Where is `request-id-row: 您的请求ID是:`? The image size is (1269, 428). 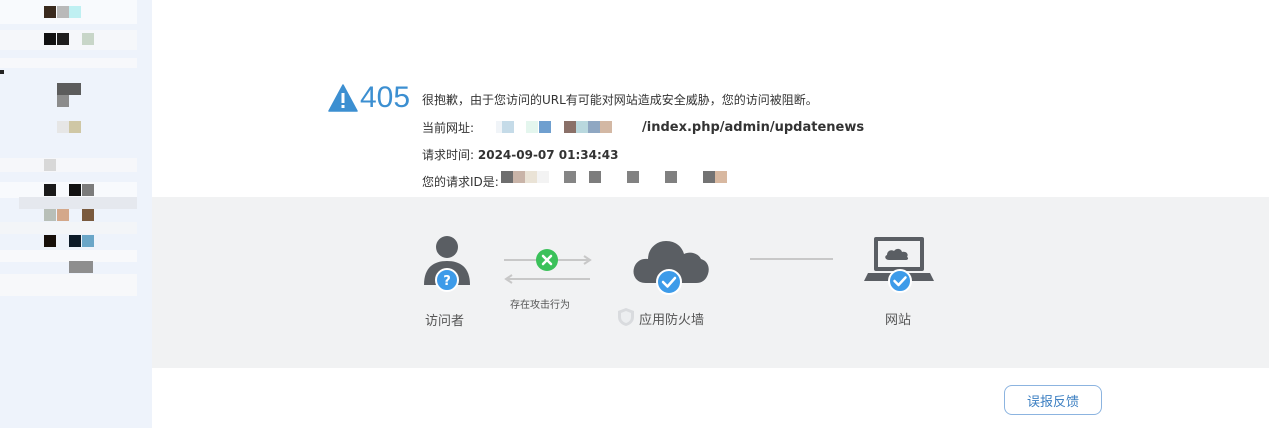
request-id-row: 您的请求ID是: is located at coordinates (460, 182).